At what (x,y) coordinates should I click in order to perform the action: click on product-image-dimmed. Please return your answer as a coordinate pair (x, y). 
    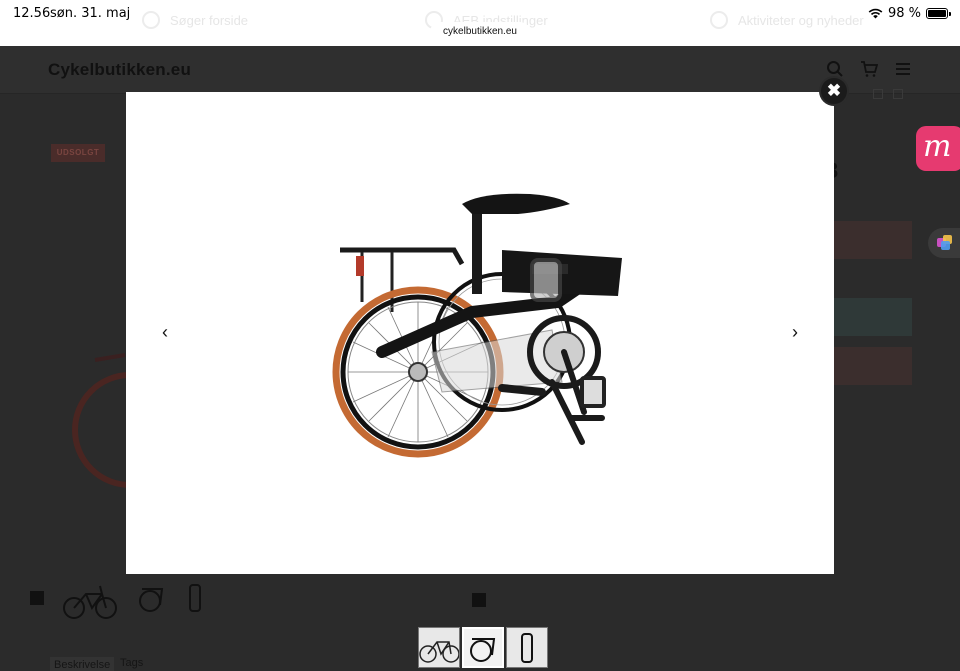
    Looking at the image, I should click on (101, 420).